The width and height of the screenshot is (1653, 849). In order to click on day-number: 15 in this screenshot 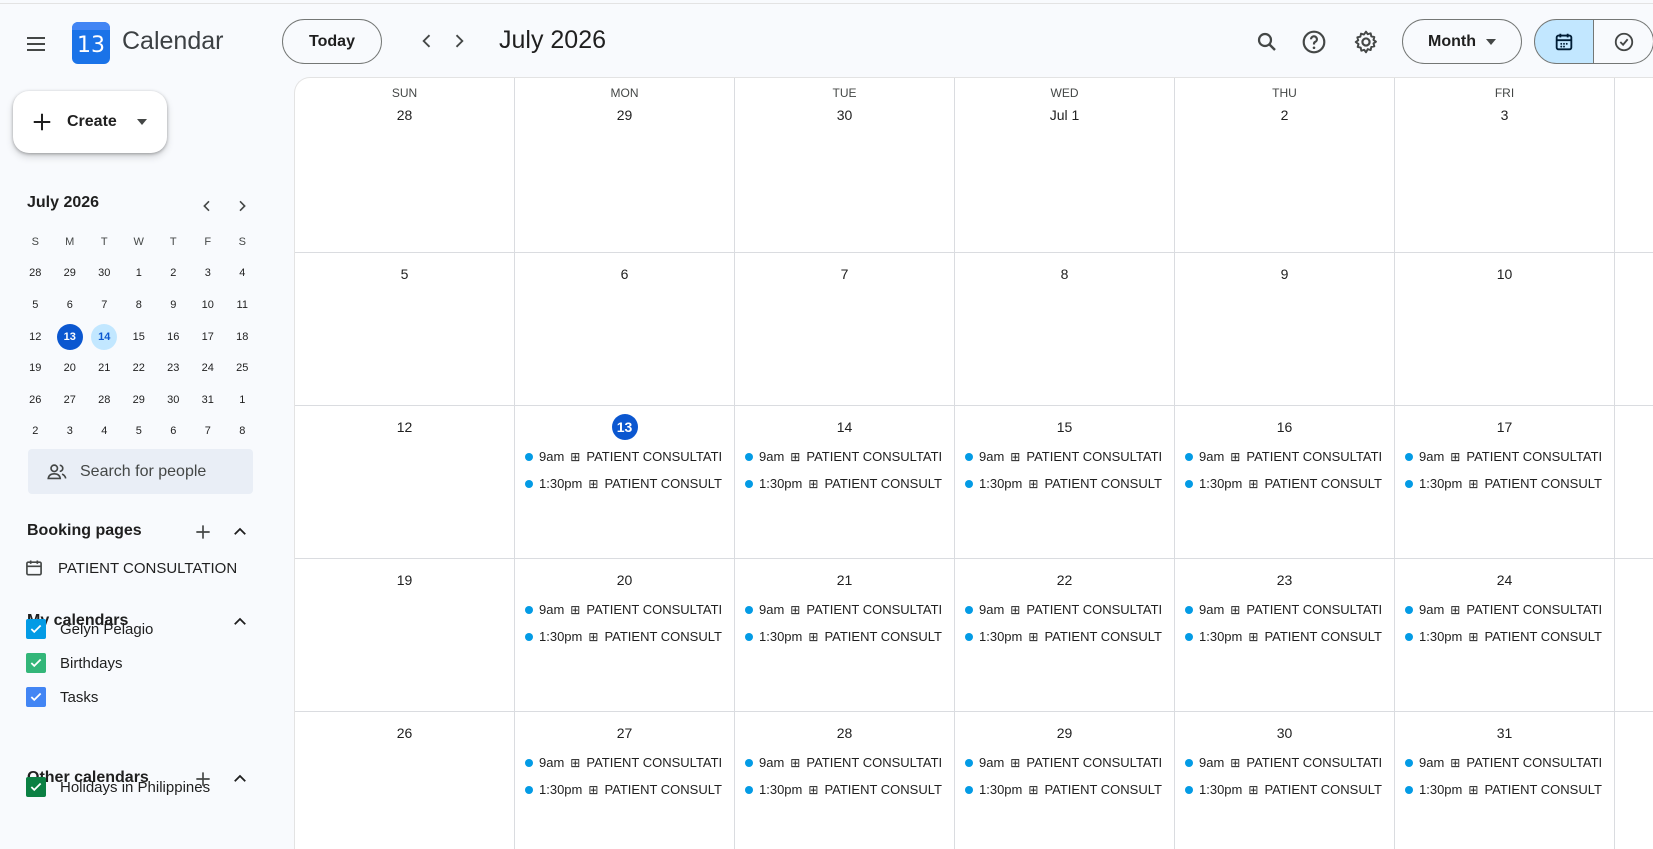, I will do `click(1065, 427)`.